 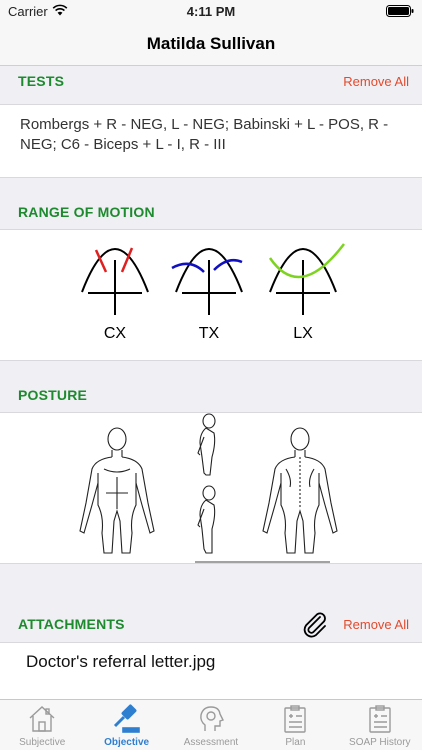 I want to click on tests-section-title: TESTS, so click(x=41, y=81).